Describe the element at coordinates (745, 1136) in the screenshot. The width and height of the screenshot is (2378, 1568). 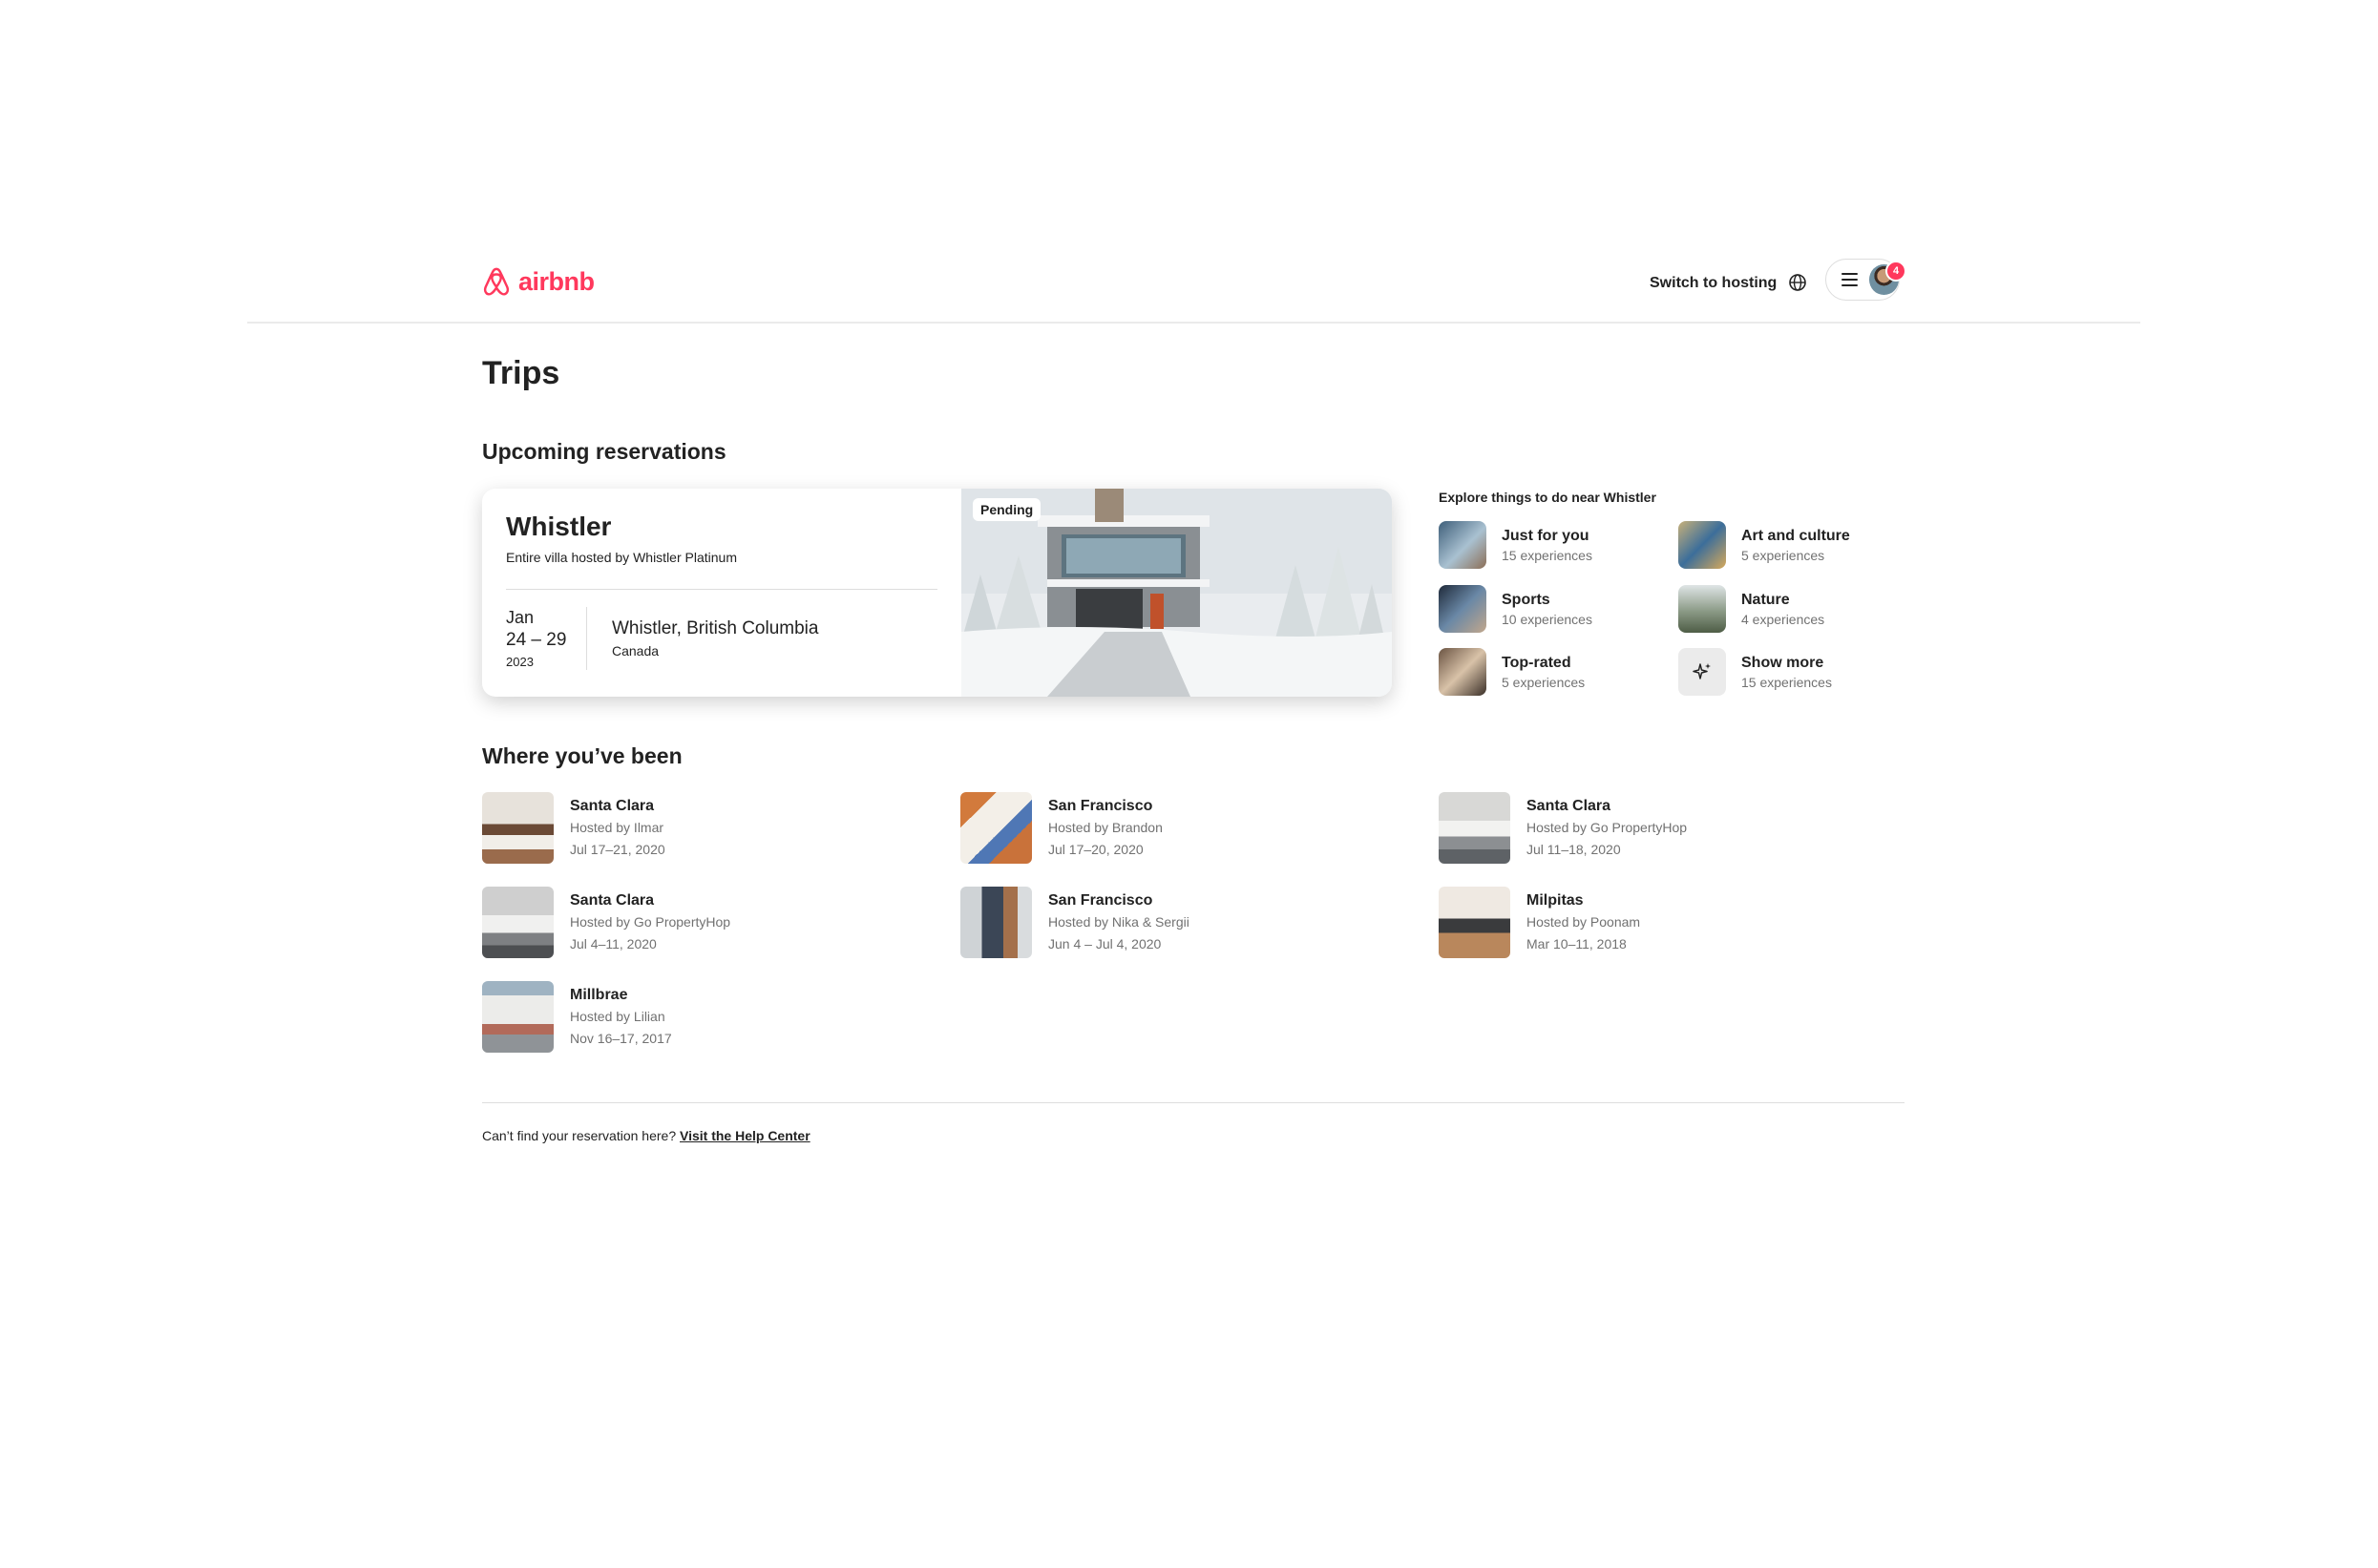
I see `help-center-link: Visit the Help Center` at that location.